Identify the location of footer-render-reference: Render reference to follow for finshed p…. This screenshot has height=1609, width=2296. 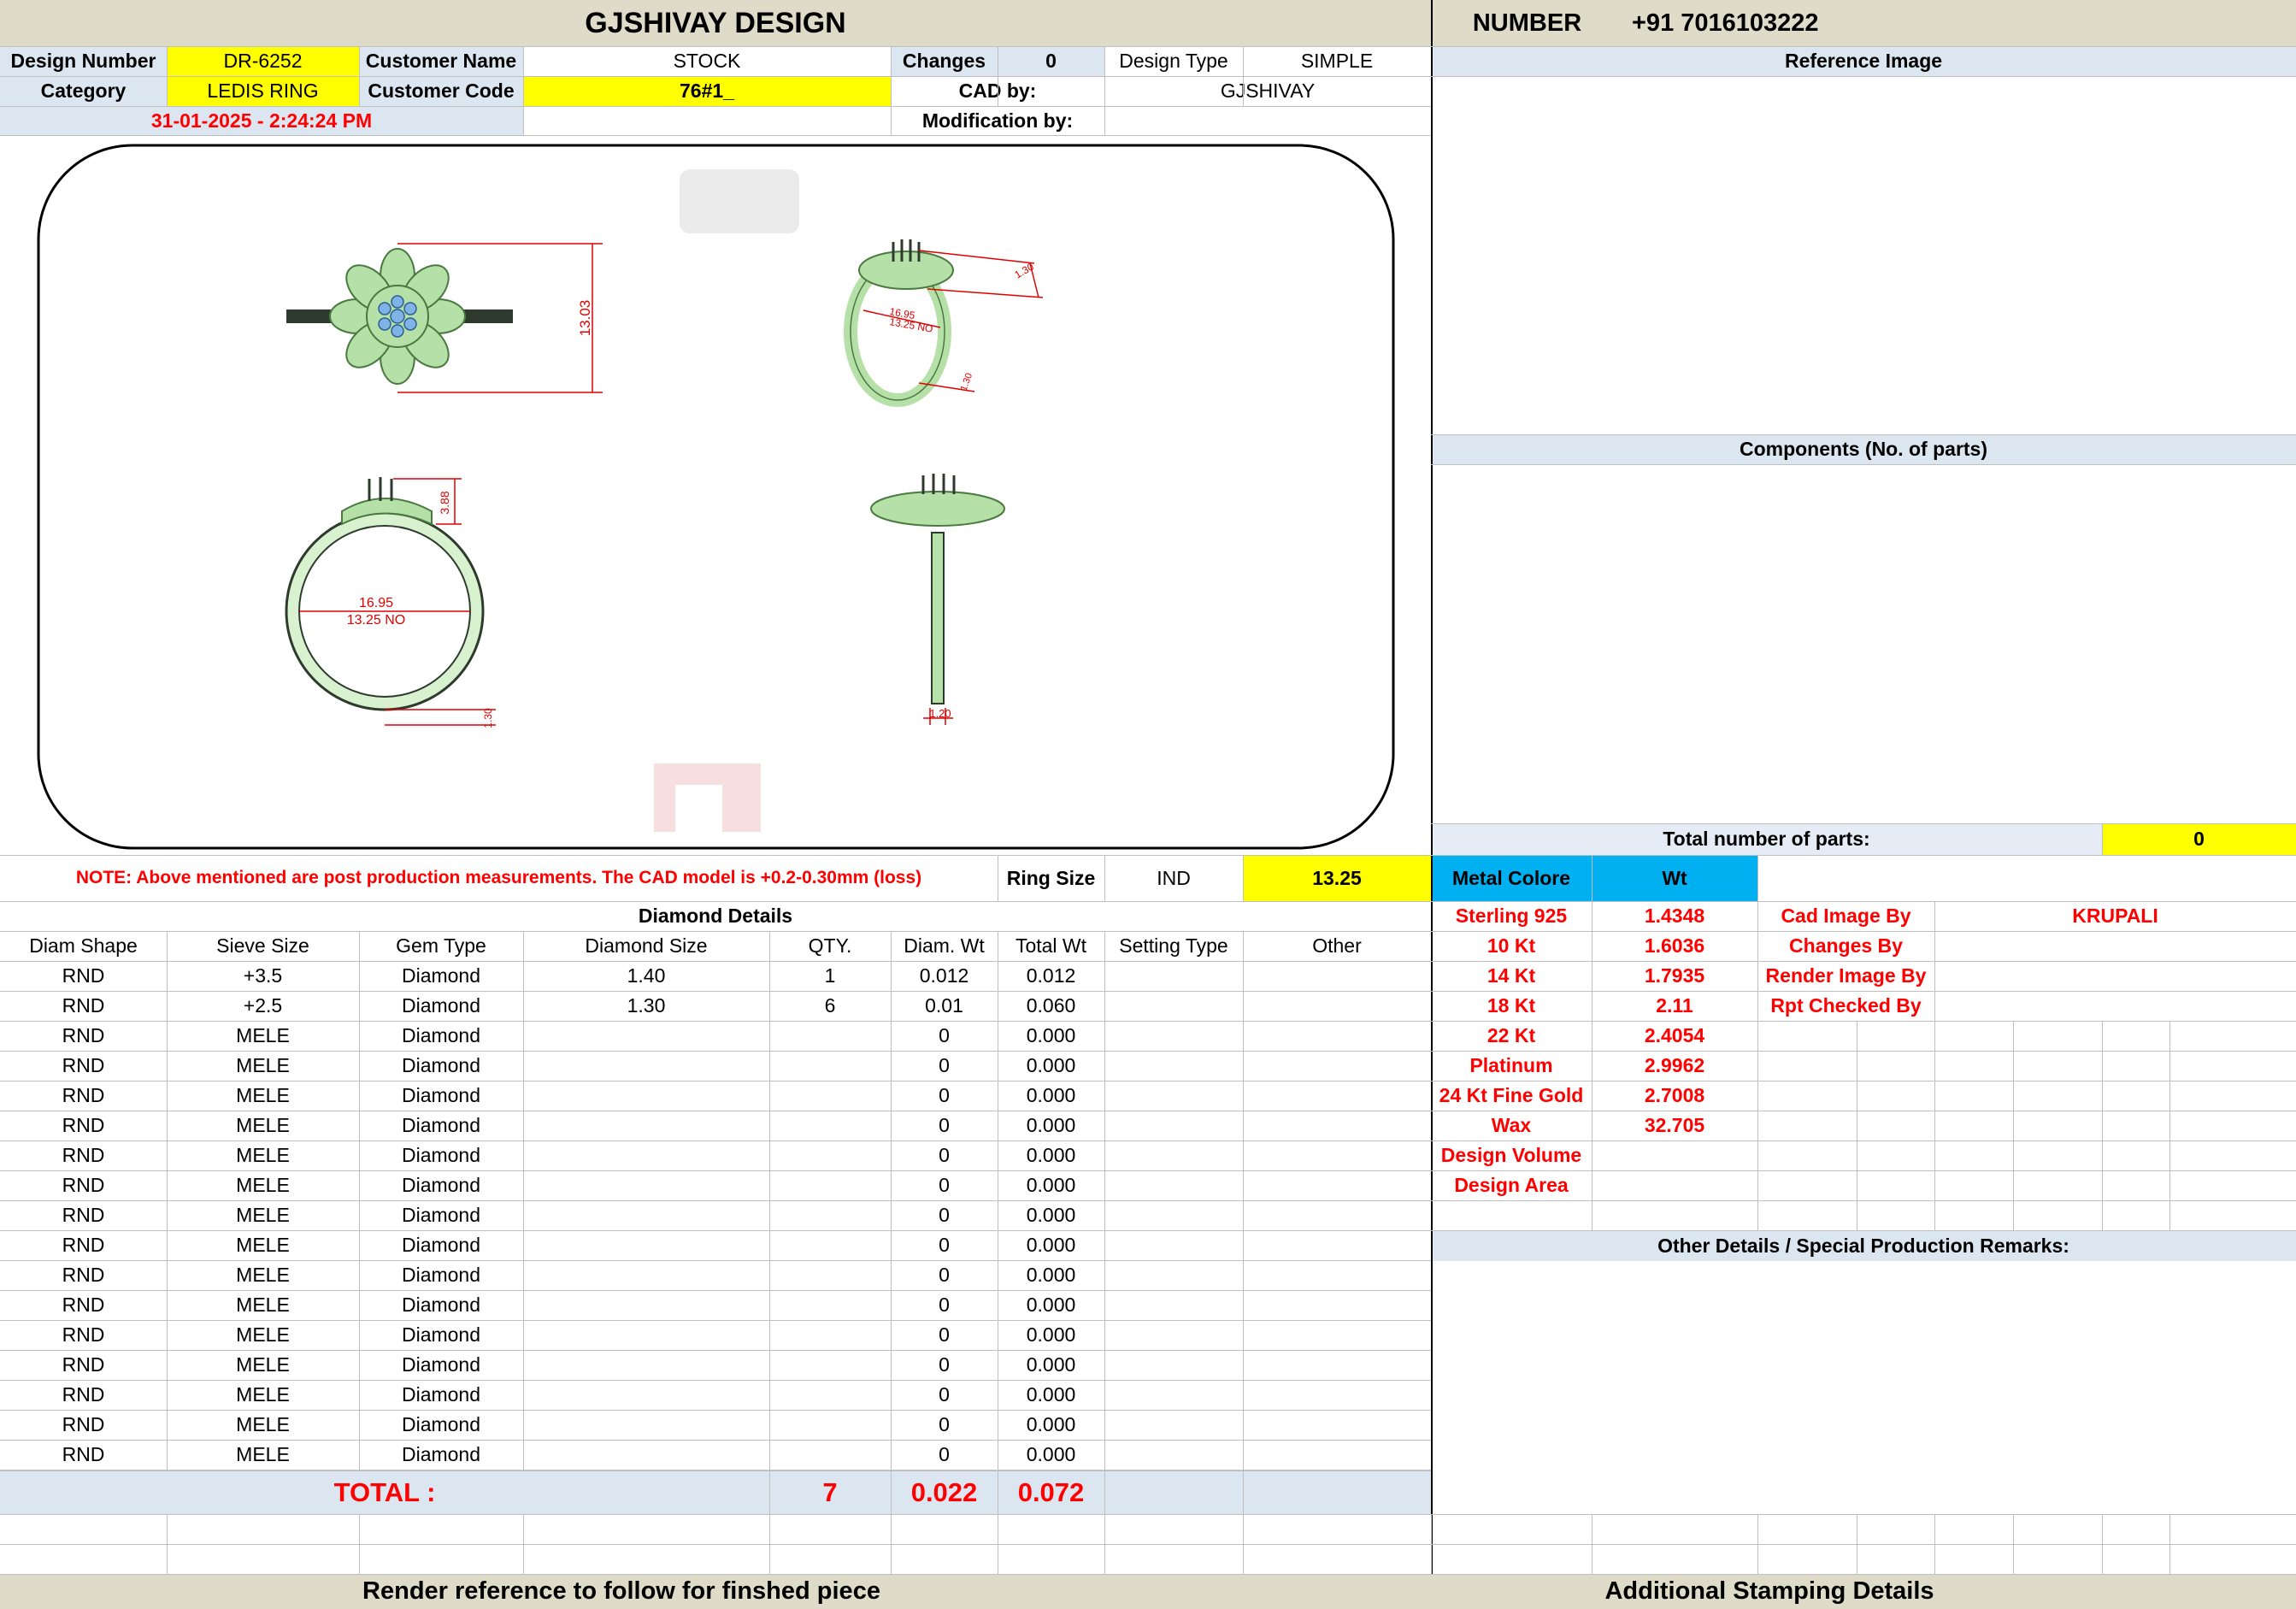
(621, 1591).